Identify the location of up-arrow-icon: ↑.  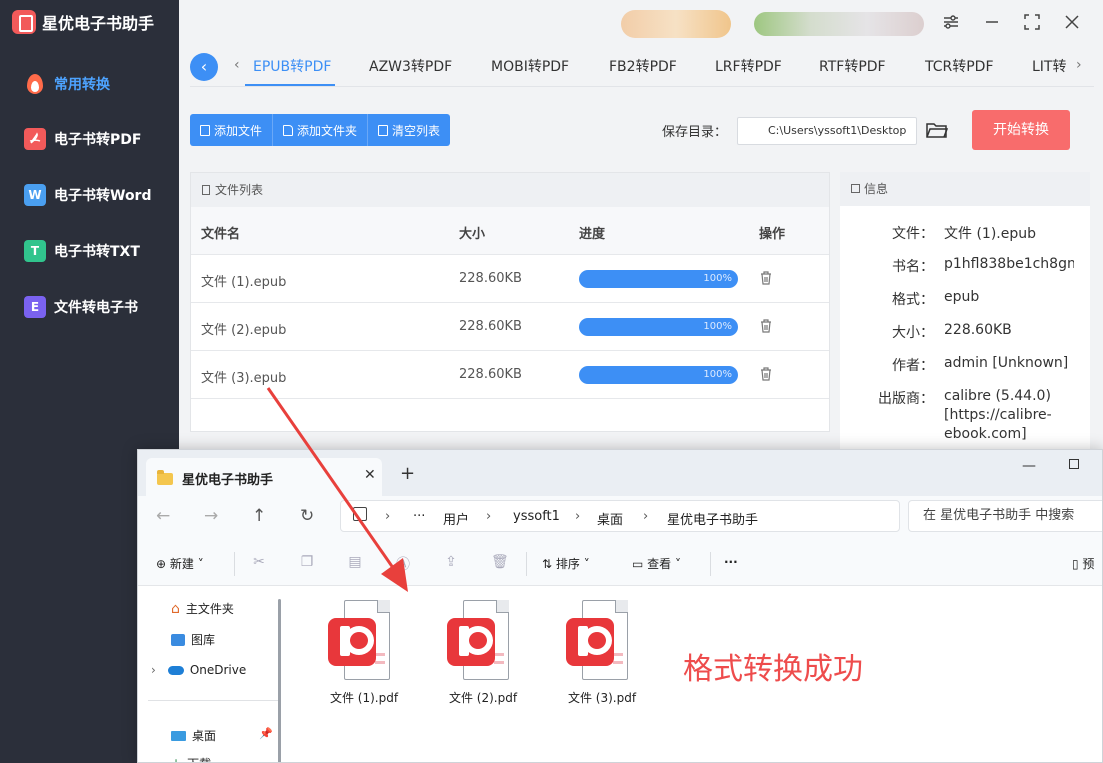
(259, 516).